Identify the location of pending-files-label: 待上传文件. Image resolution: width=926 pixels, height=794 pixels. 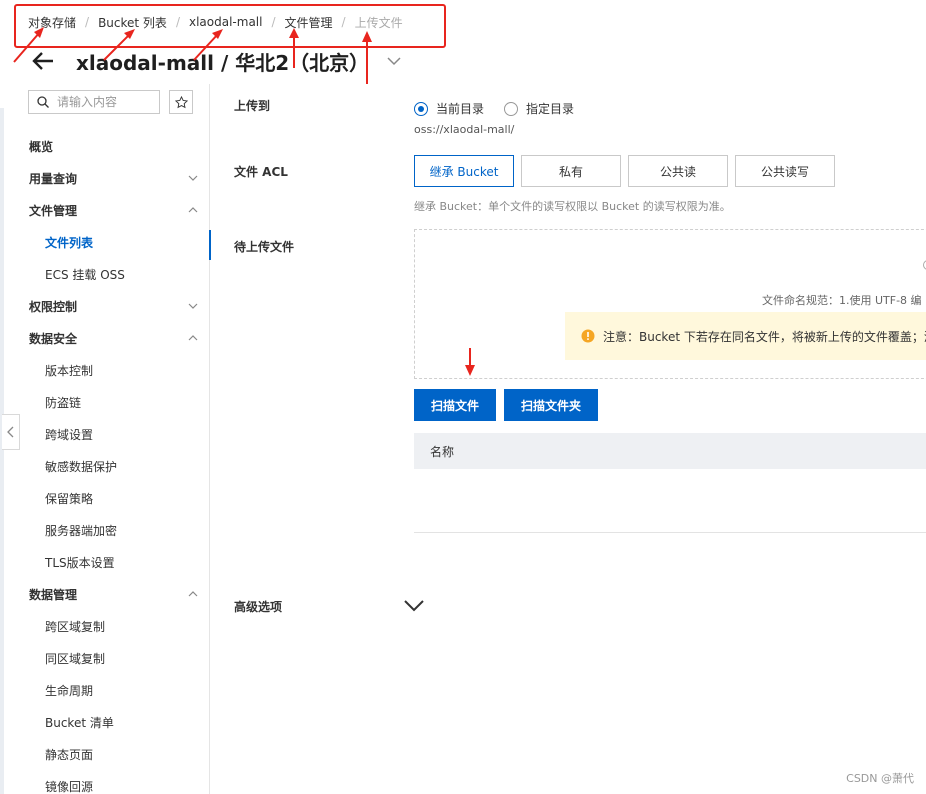
(264, 247).